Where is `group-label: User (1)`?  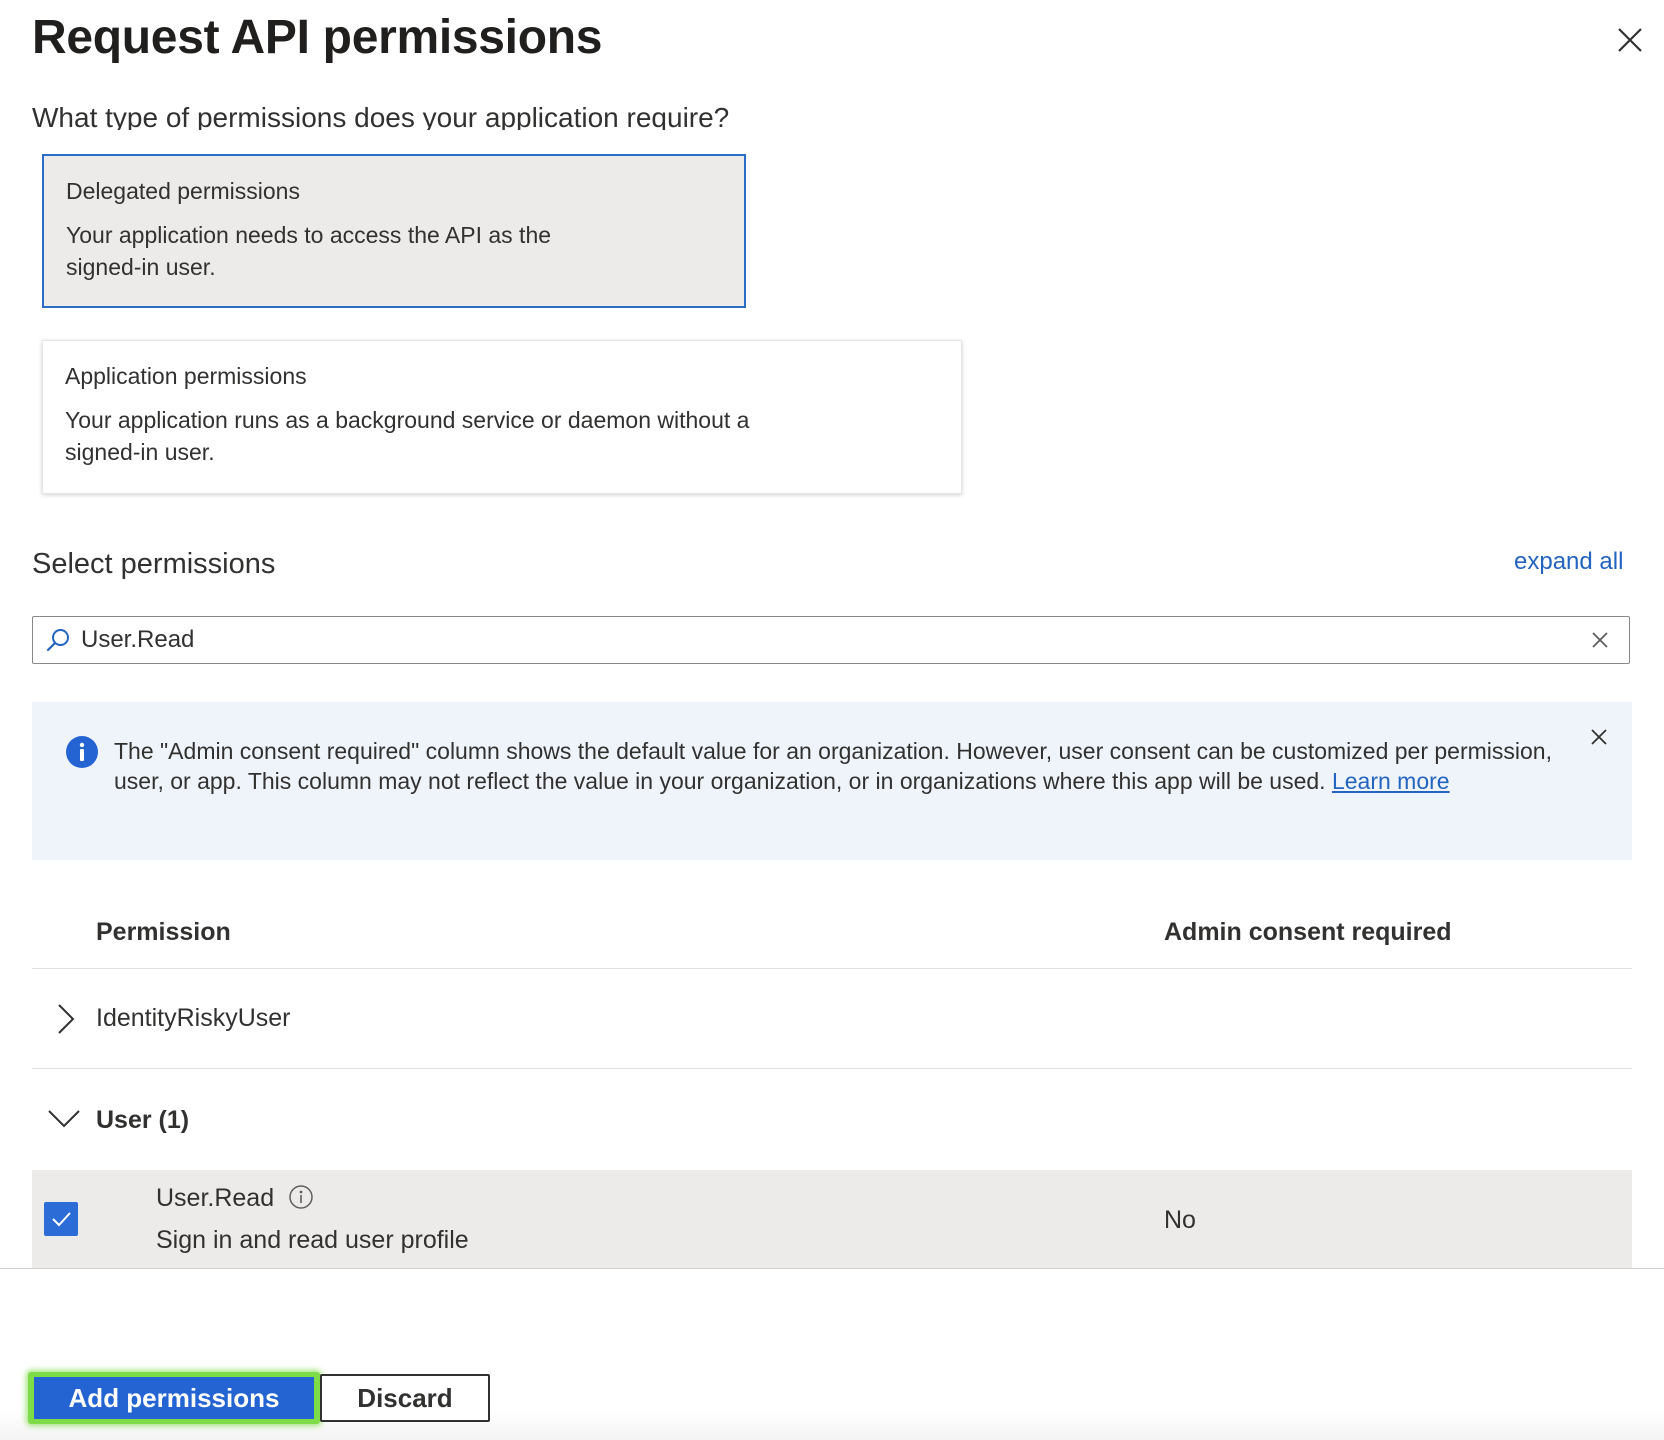 group-label: User (1) is located at coordinates (143, 1120).